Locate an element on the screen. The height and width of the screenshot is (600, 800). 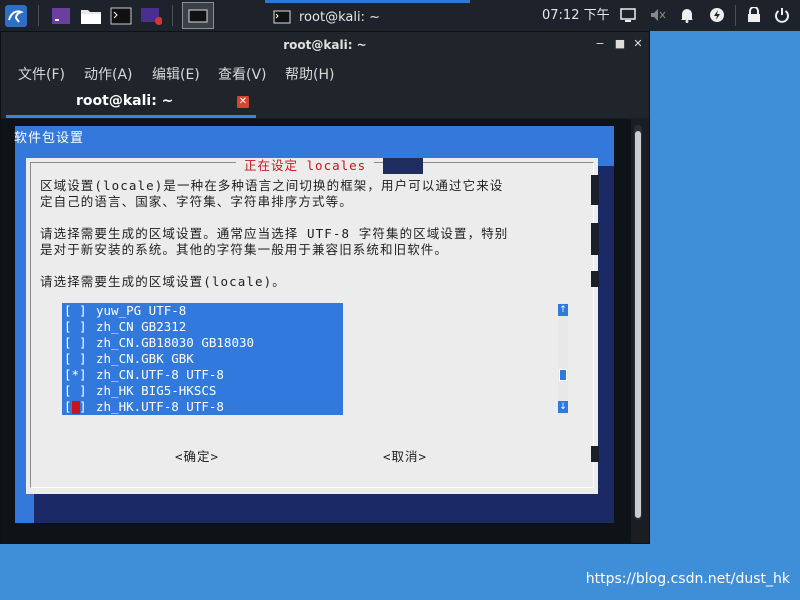
terminal-cursor is located at coordinates (403, 166).